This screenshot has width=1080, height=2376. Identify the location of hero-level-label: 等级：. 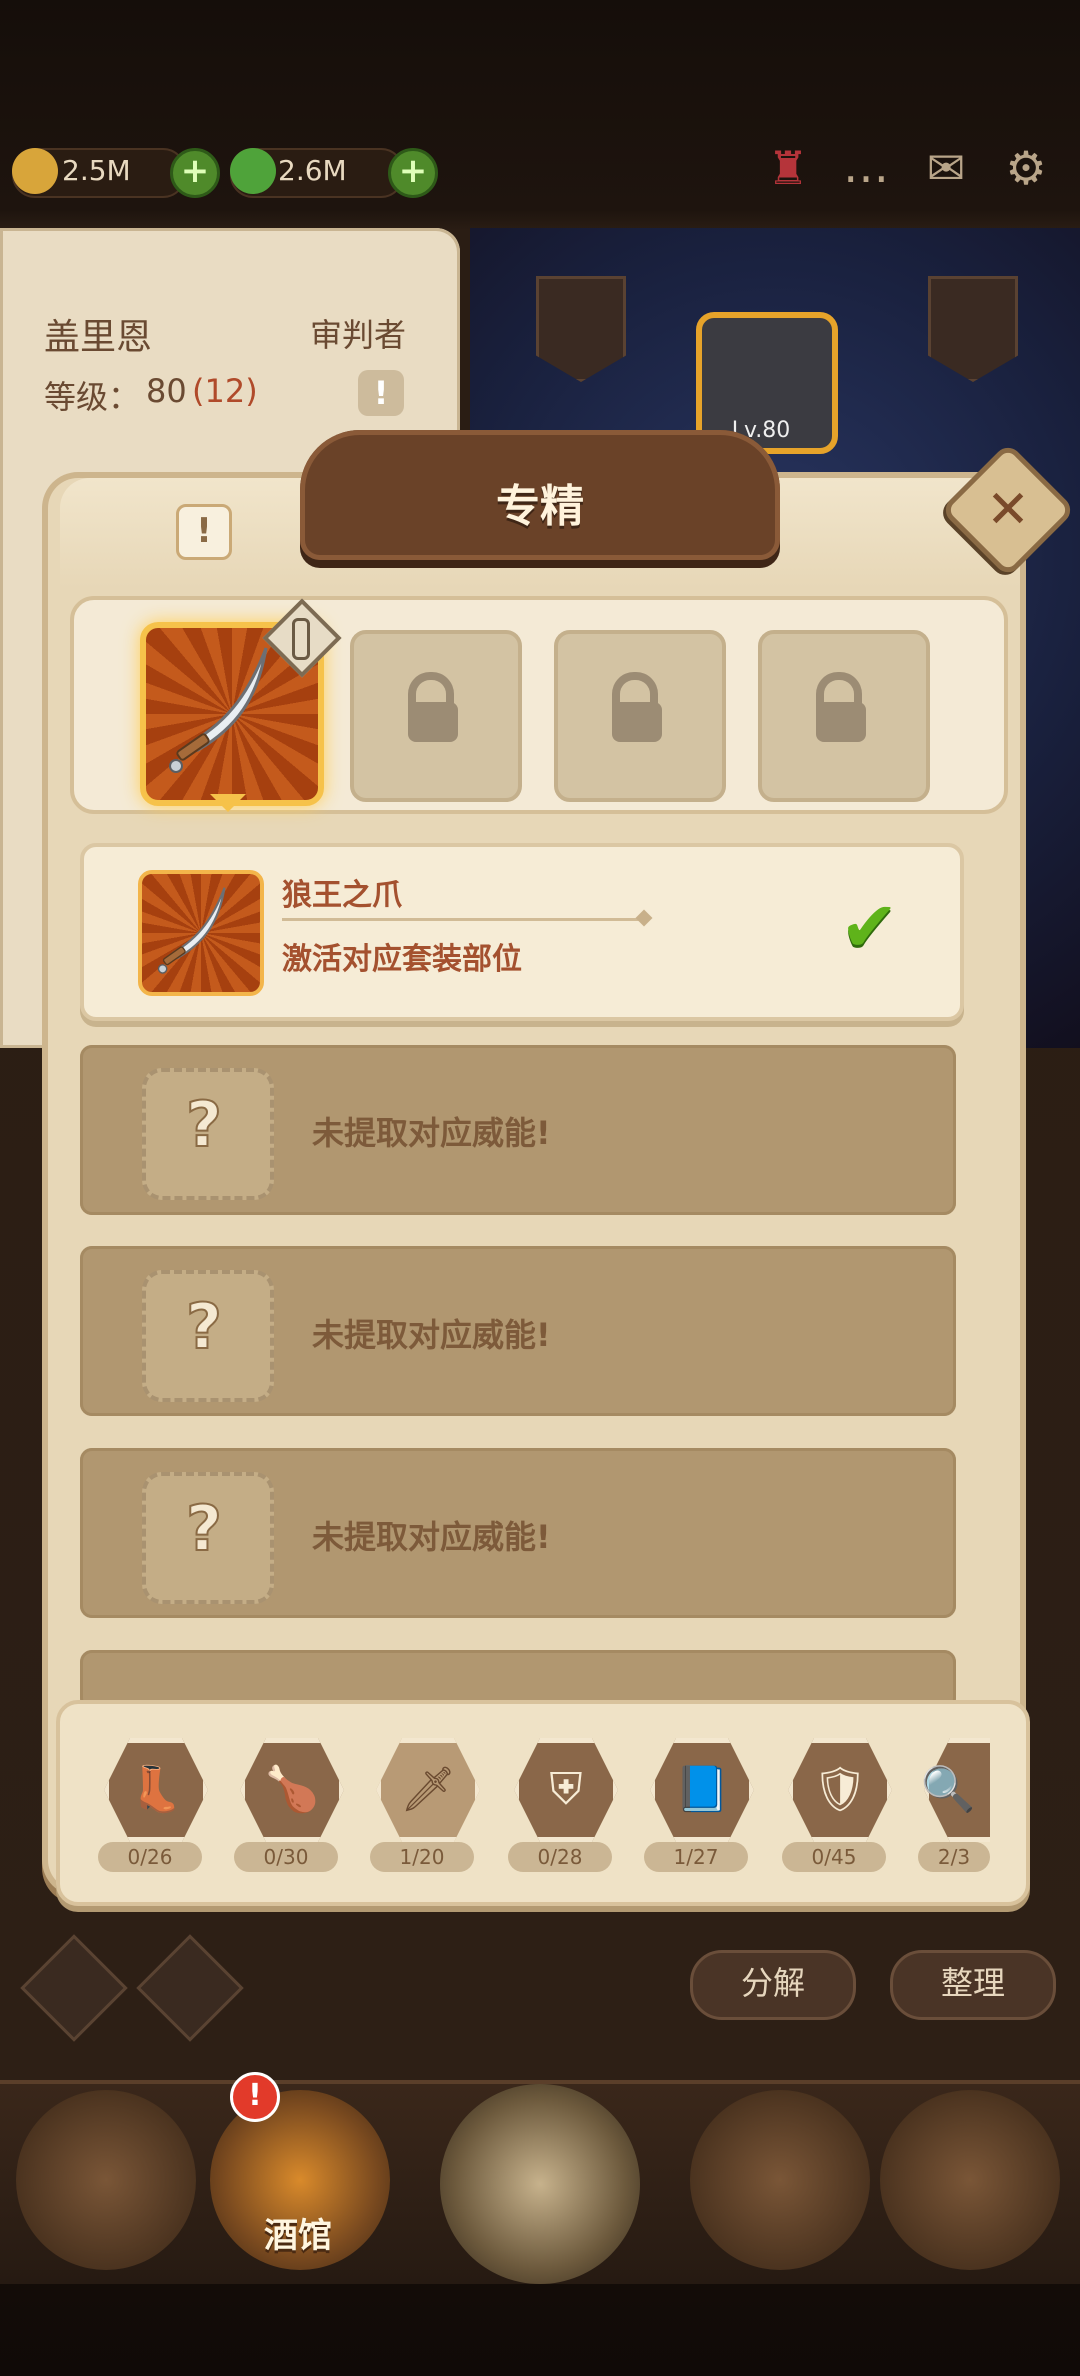
(92, 397).